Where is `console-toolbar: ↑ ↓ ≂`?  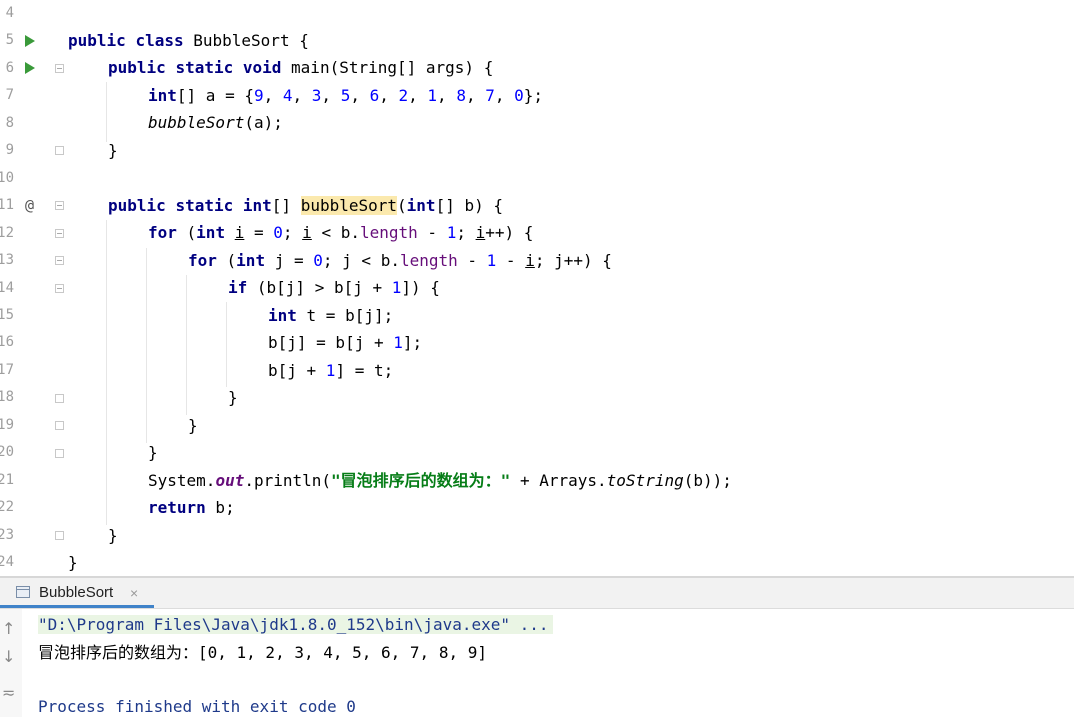
console-toolbar: ↑ ↓ ≂ is located at coordinates (11, 663).